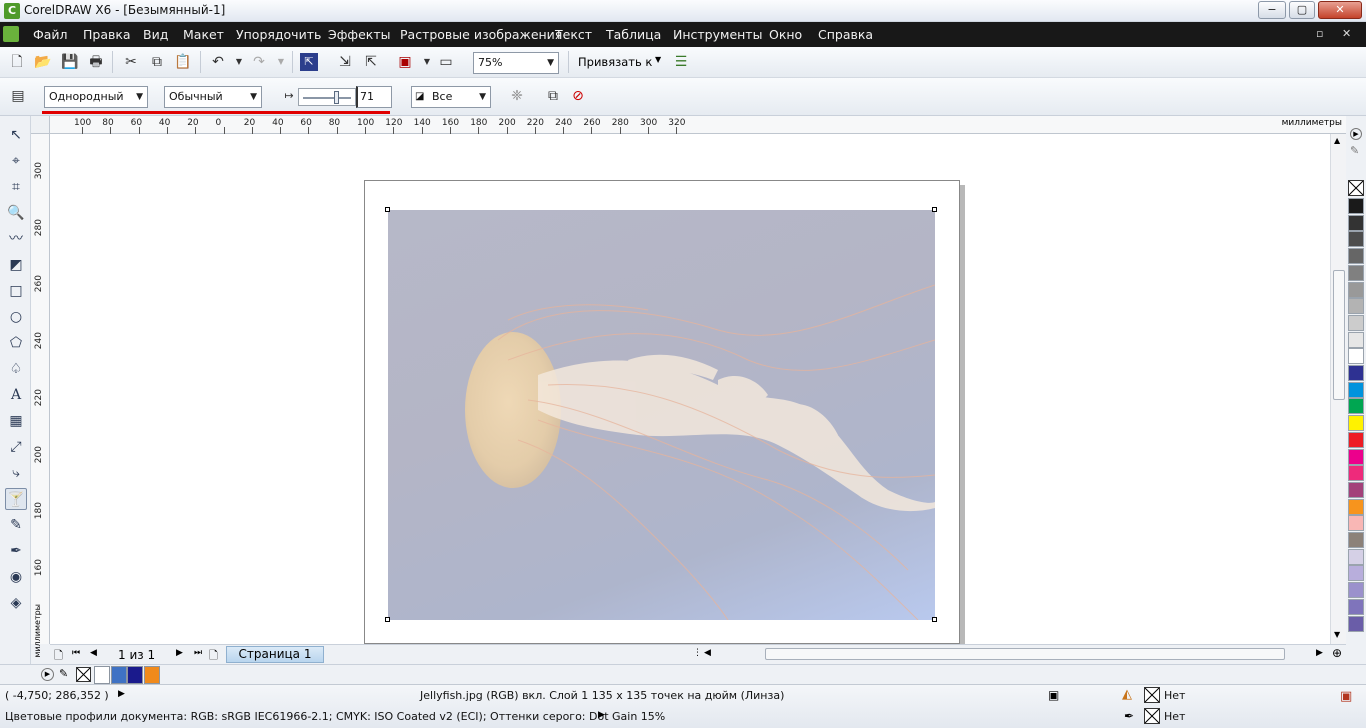 The width and height of the screenshot is (1366, 728). I want to click on crop-tool-icon: ⌗, so click(16, 187).